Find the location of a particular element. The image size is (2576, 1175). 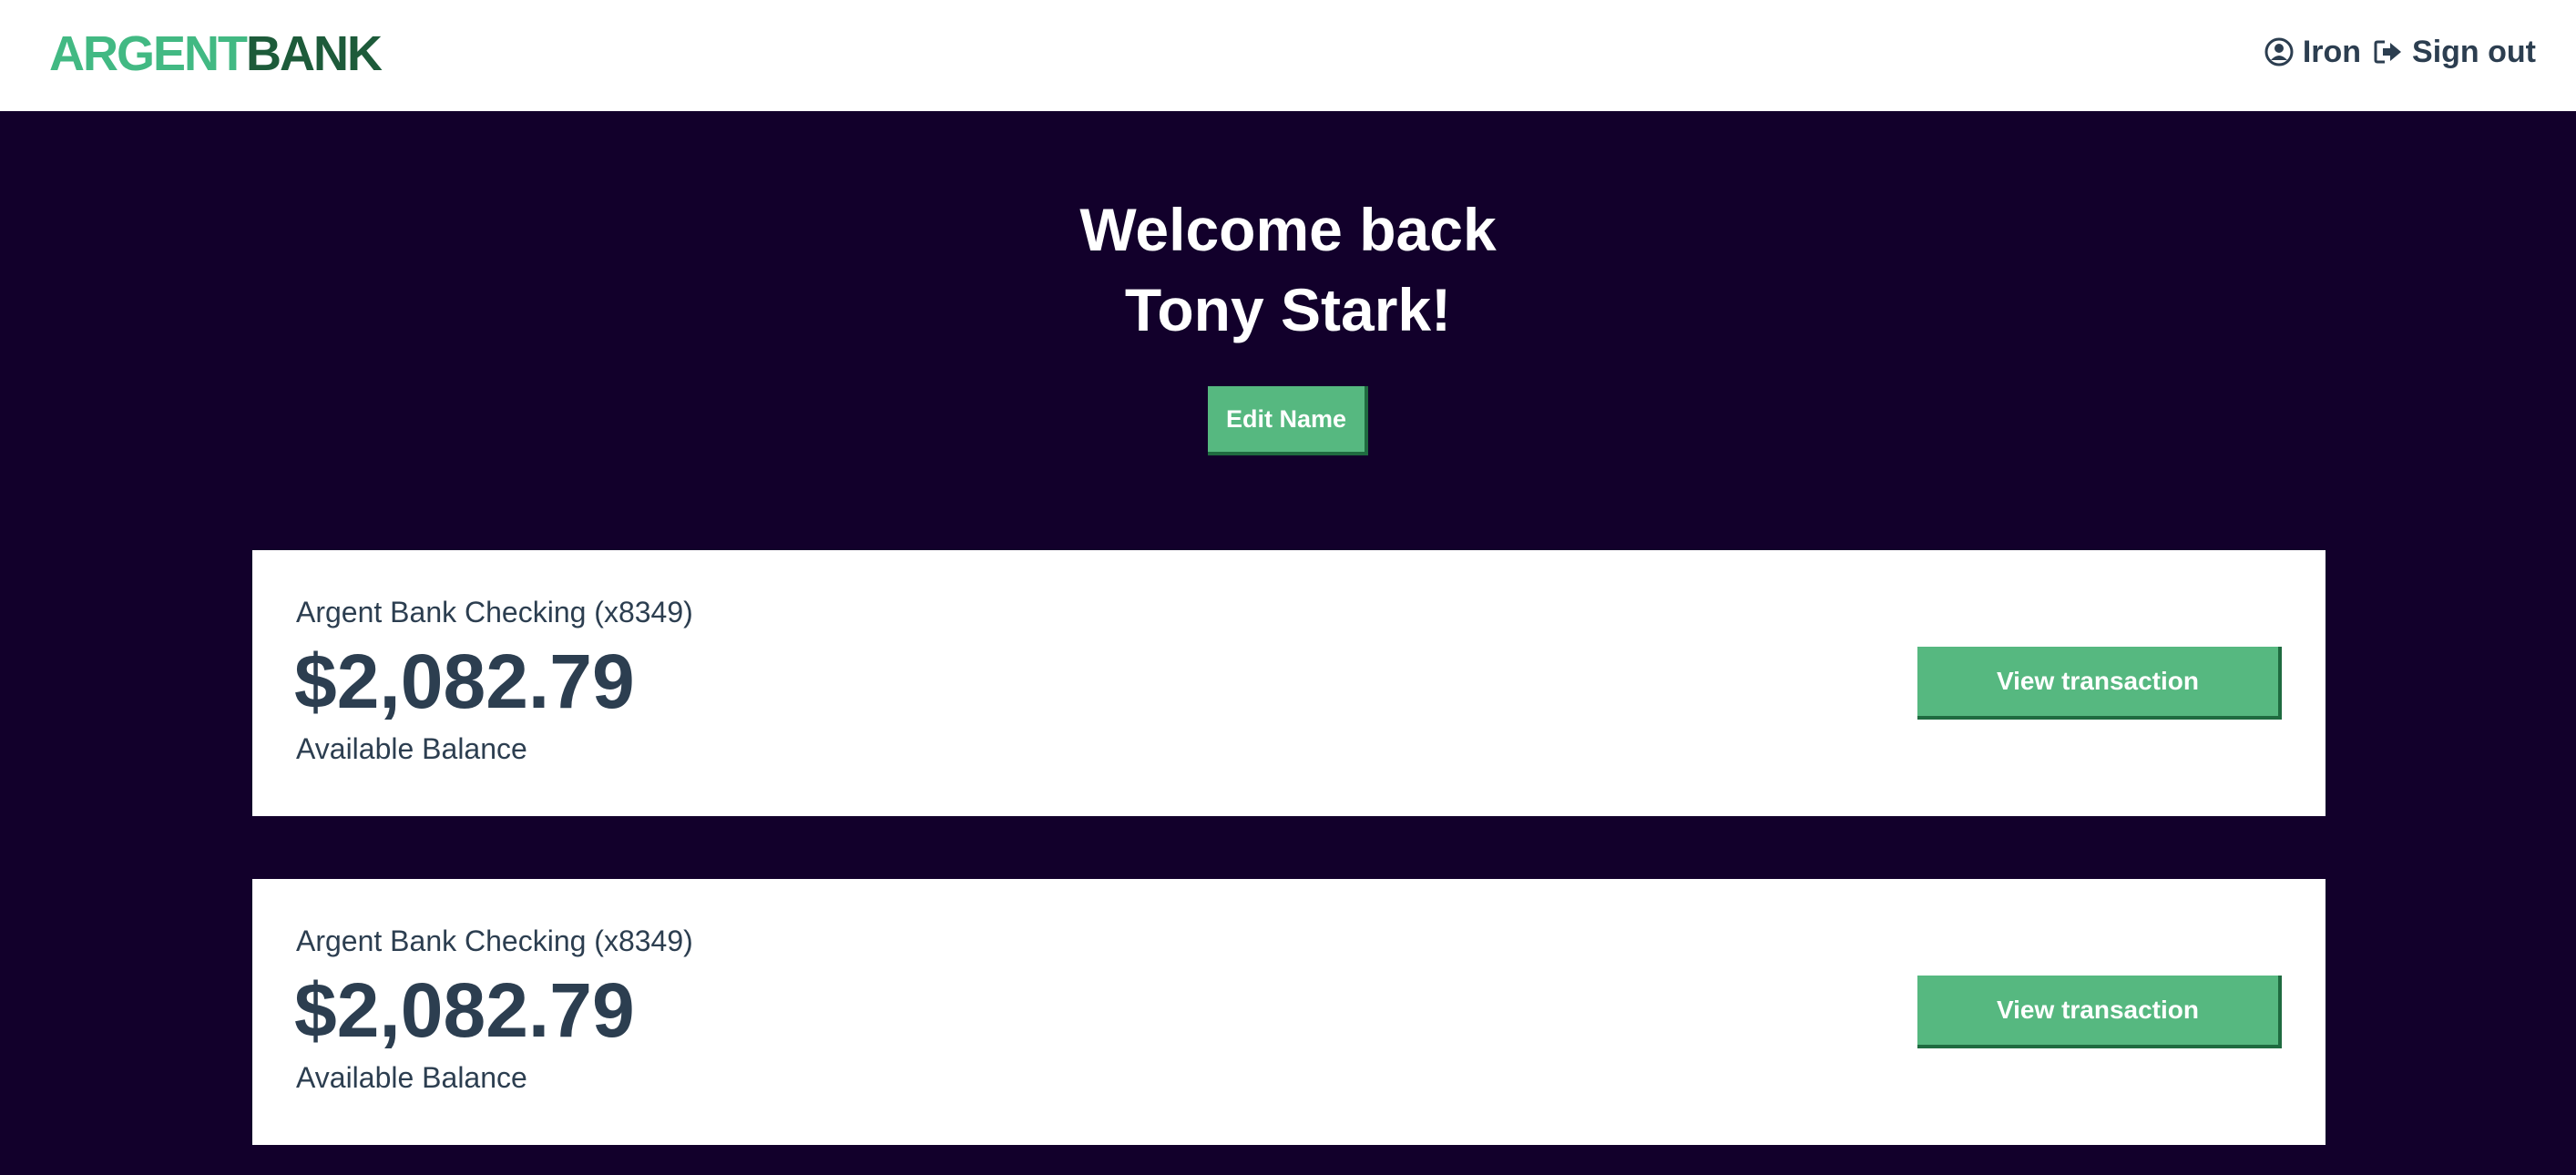

sign-out-label: Sign out is located at coordinates (2474, 51).